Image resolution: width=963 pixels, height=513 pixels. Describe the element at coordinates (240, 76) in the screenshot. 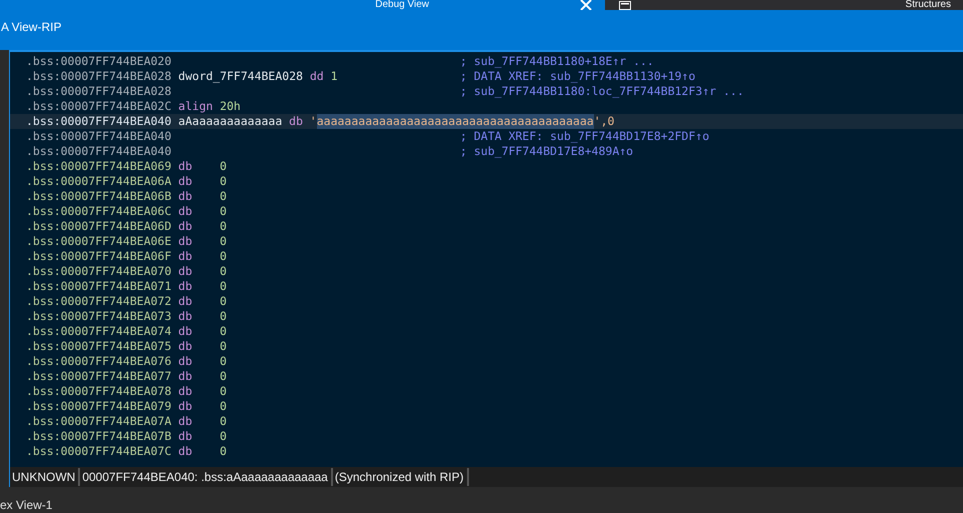

I see `label-text: dword_7FF744BEA028` at that location.